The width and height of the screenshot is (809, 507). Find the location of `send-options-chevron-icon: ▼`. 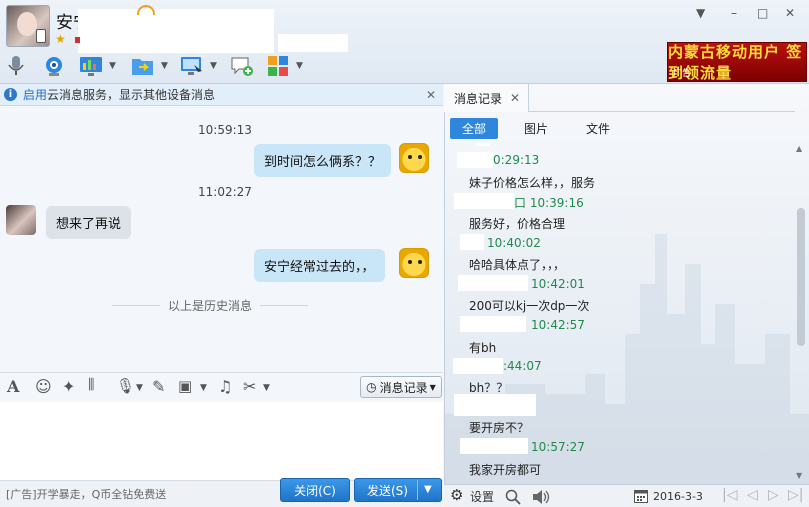

send-options-chevron-icon: ▼ is located at coordinates (428, 489).